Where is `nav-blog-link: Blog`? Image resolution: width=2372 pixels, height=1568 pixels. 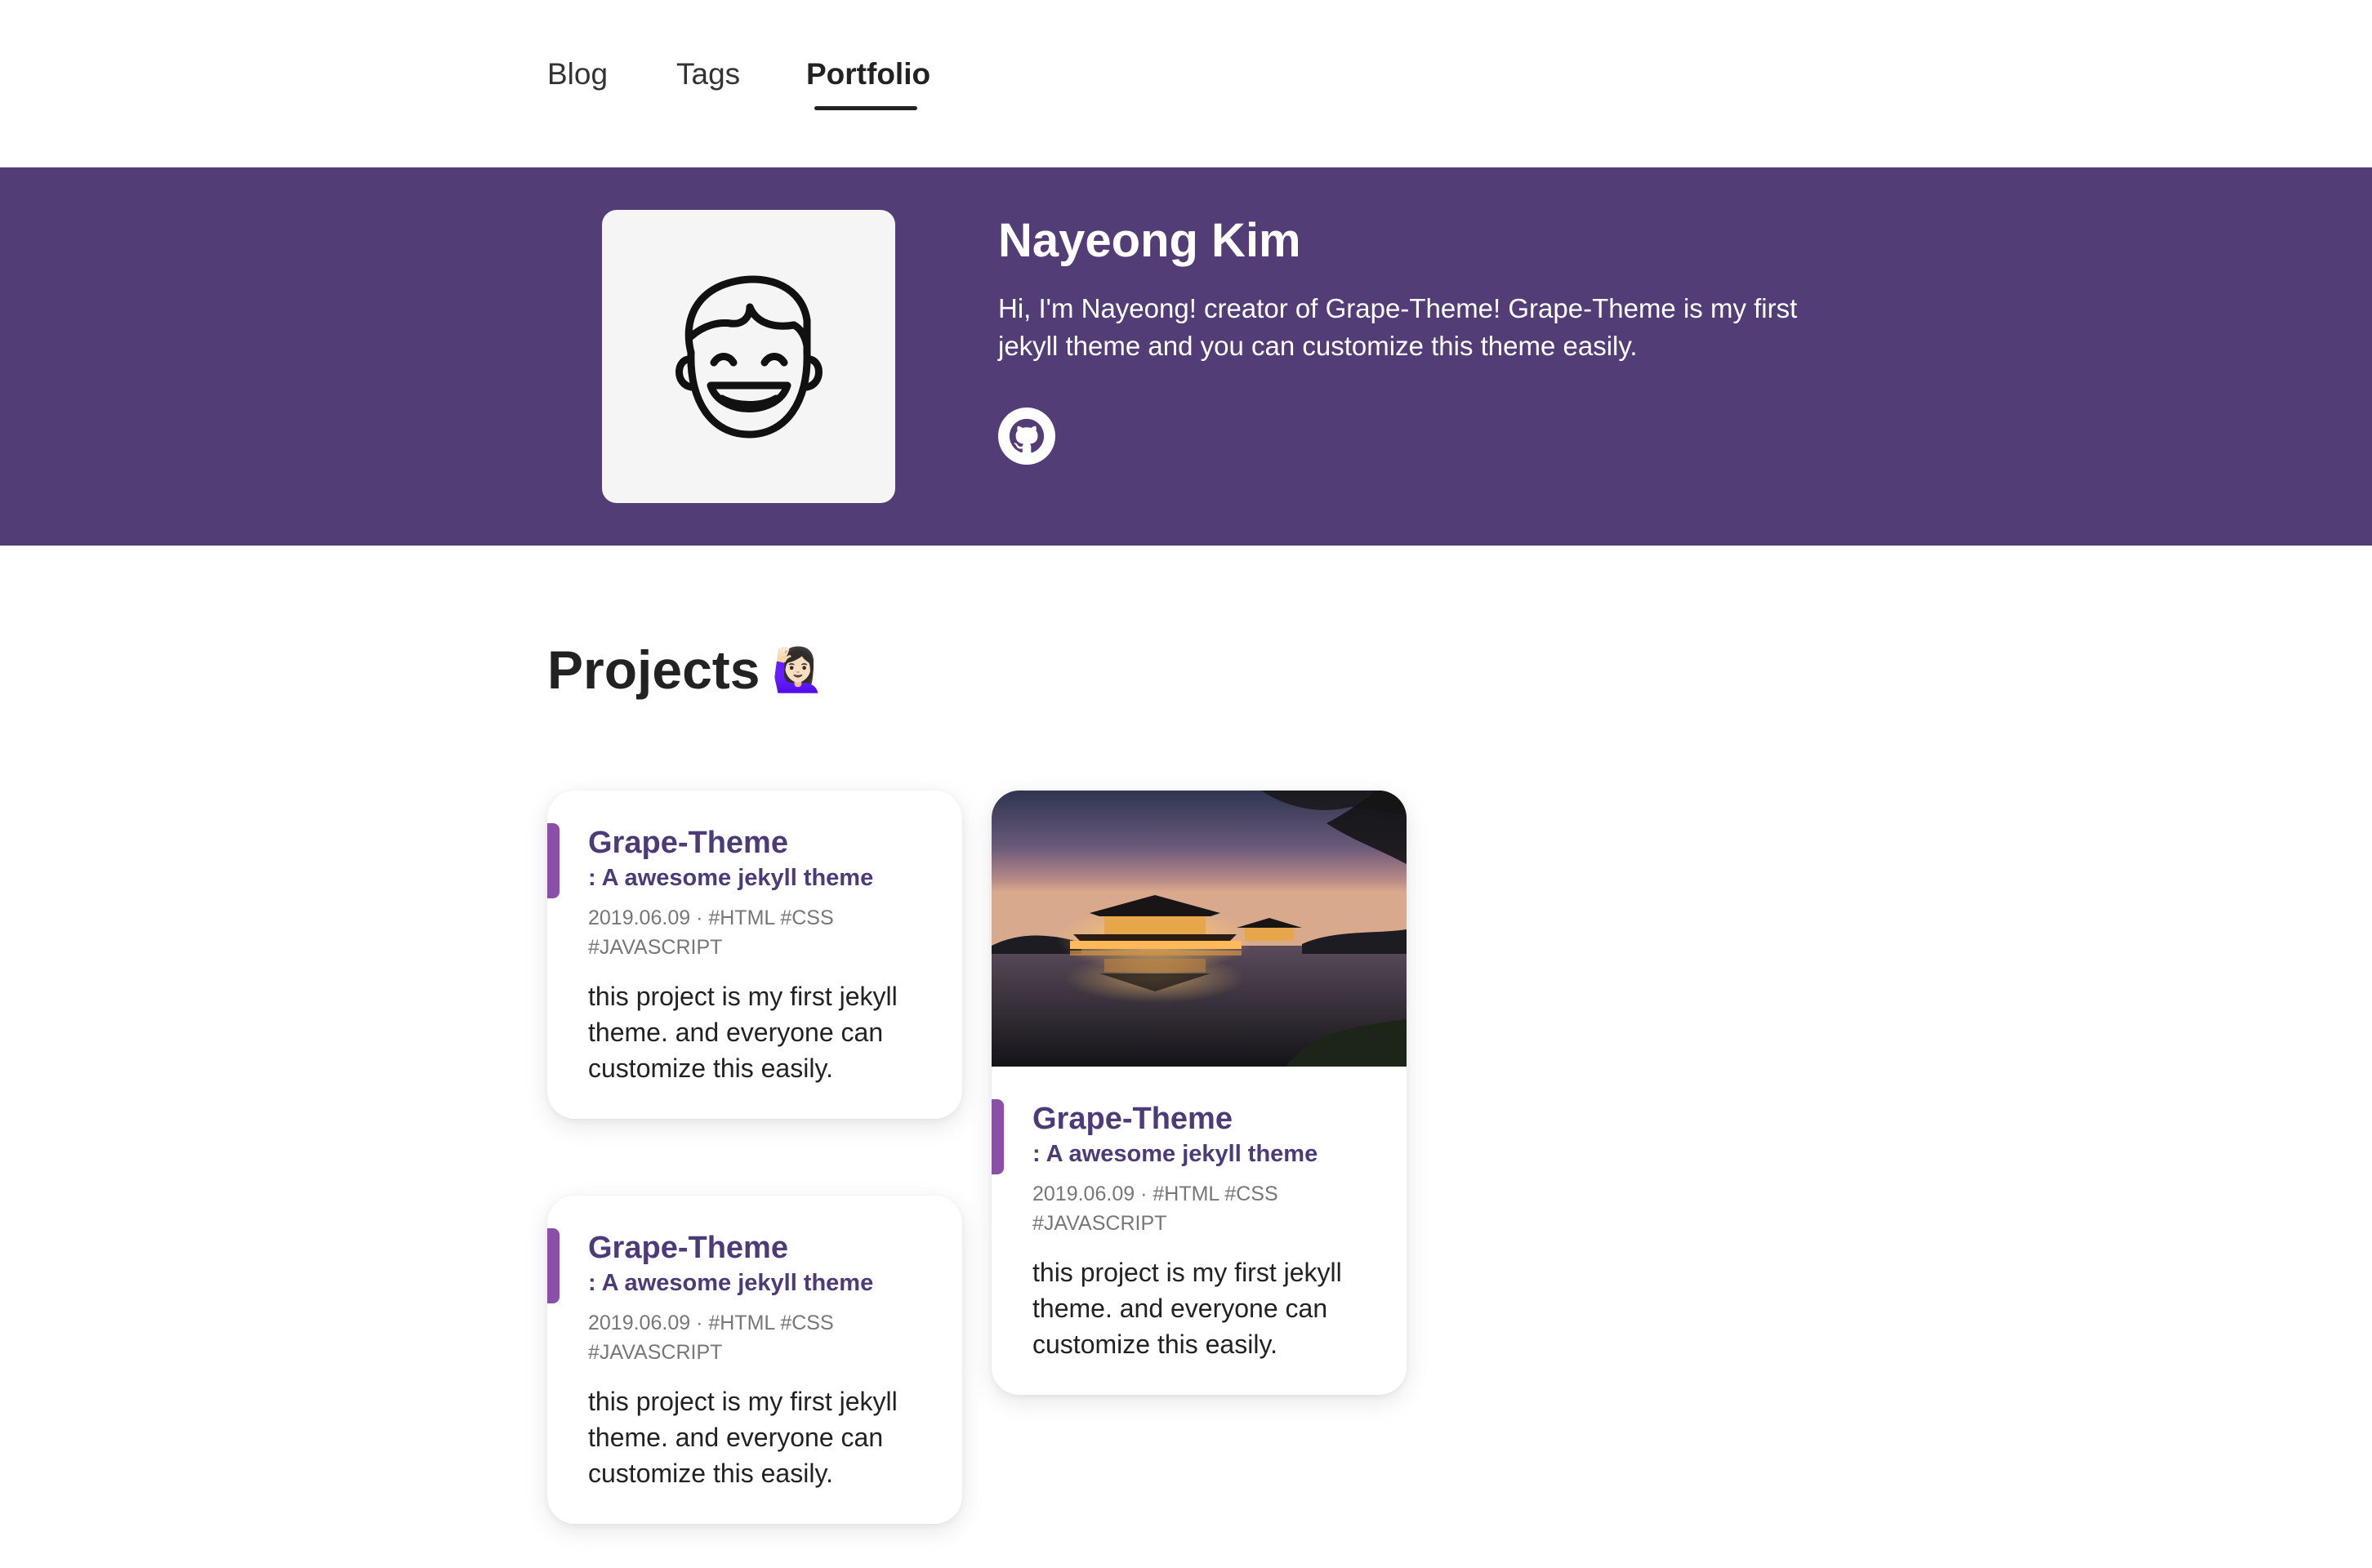 nav-blog-link: Blog is located at coordinates (577, 74).